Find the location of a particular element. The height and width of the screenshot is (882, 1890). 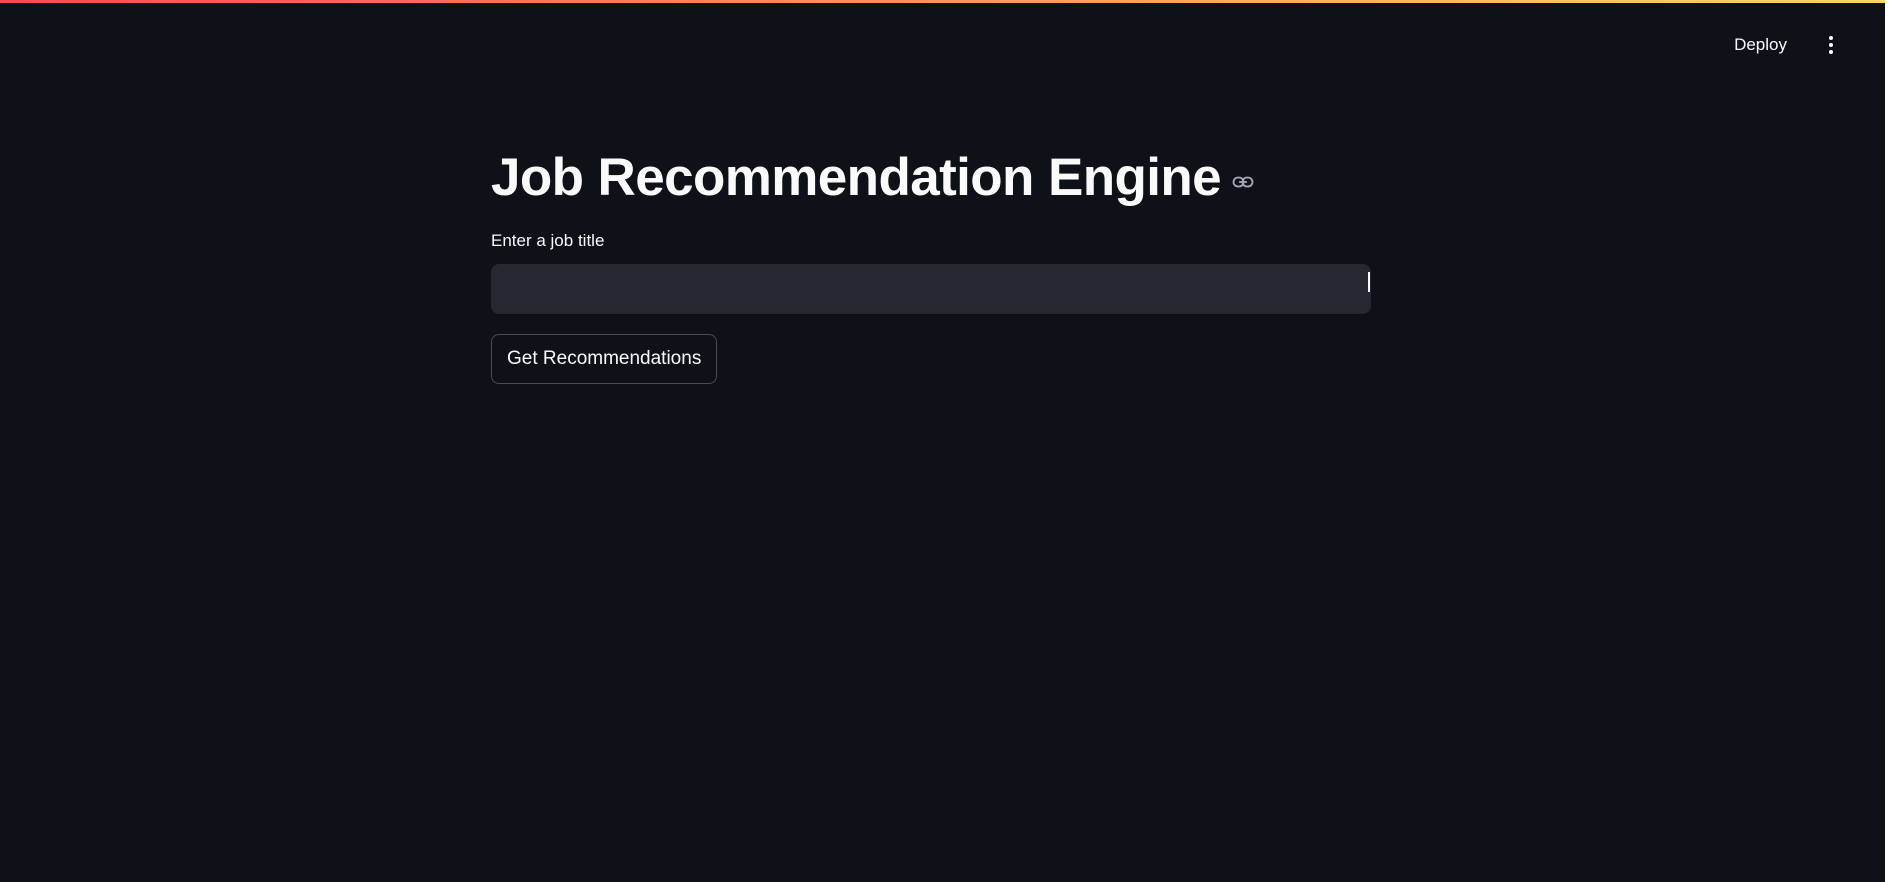

job-title-input-wrapper is located at coordinates (931, 289).